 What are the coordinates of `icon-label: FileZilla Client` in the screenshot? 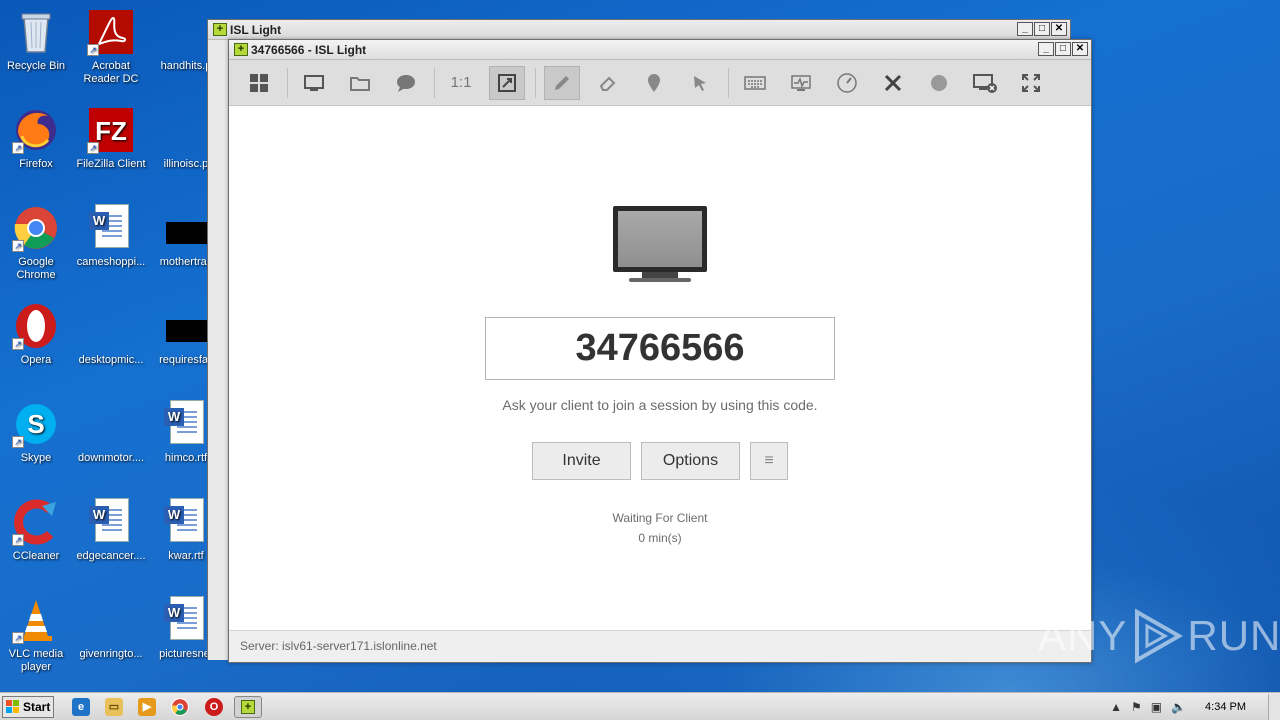 It's located at (111, 164).